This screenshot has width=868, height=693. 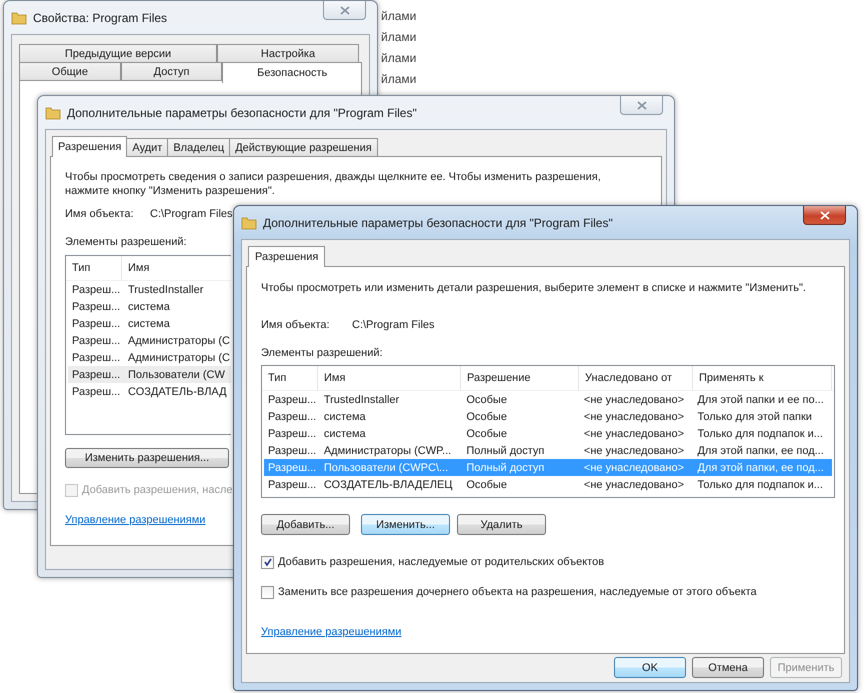 I want to click on action-button: Удалить, so click(x=501, y=524).